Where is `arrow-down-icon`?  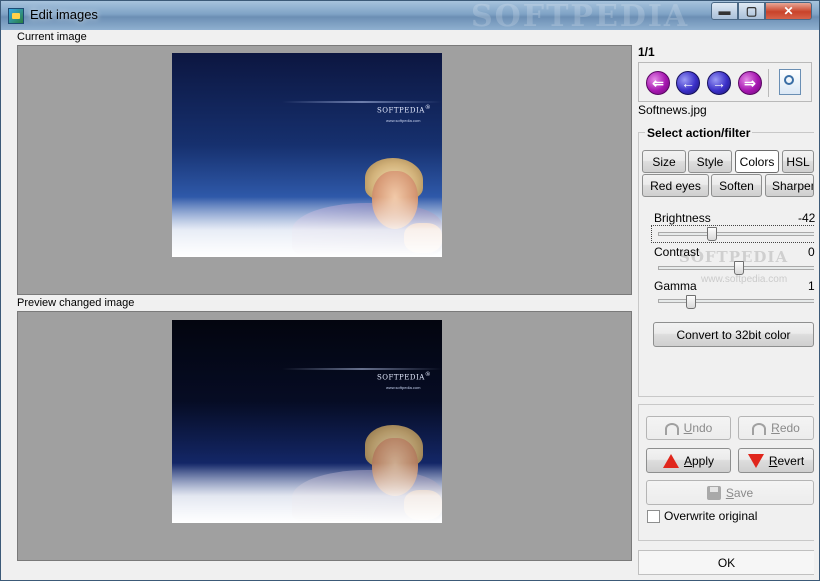
arrow-down-icon is located at coordinates (755, 460).